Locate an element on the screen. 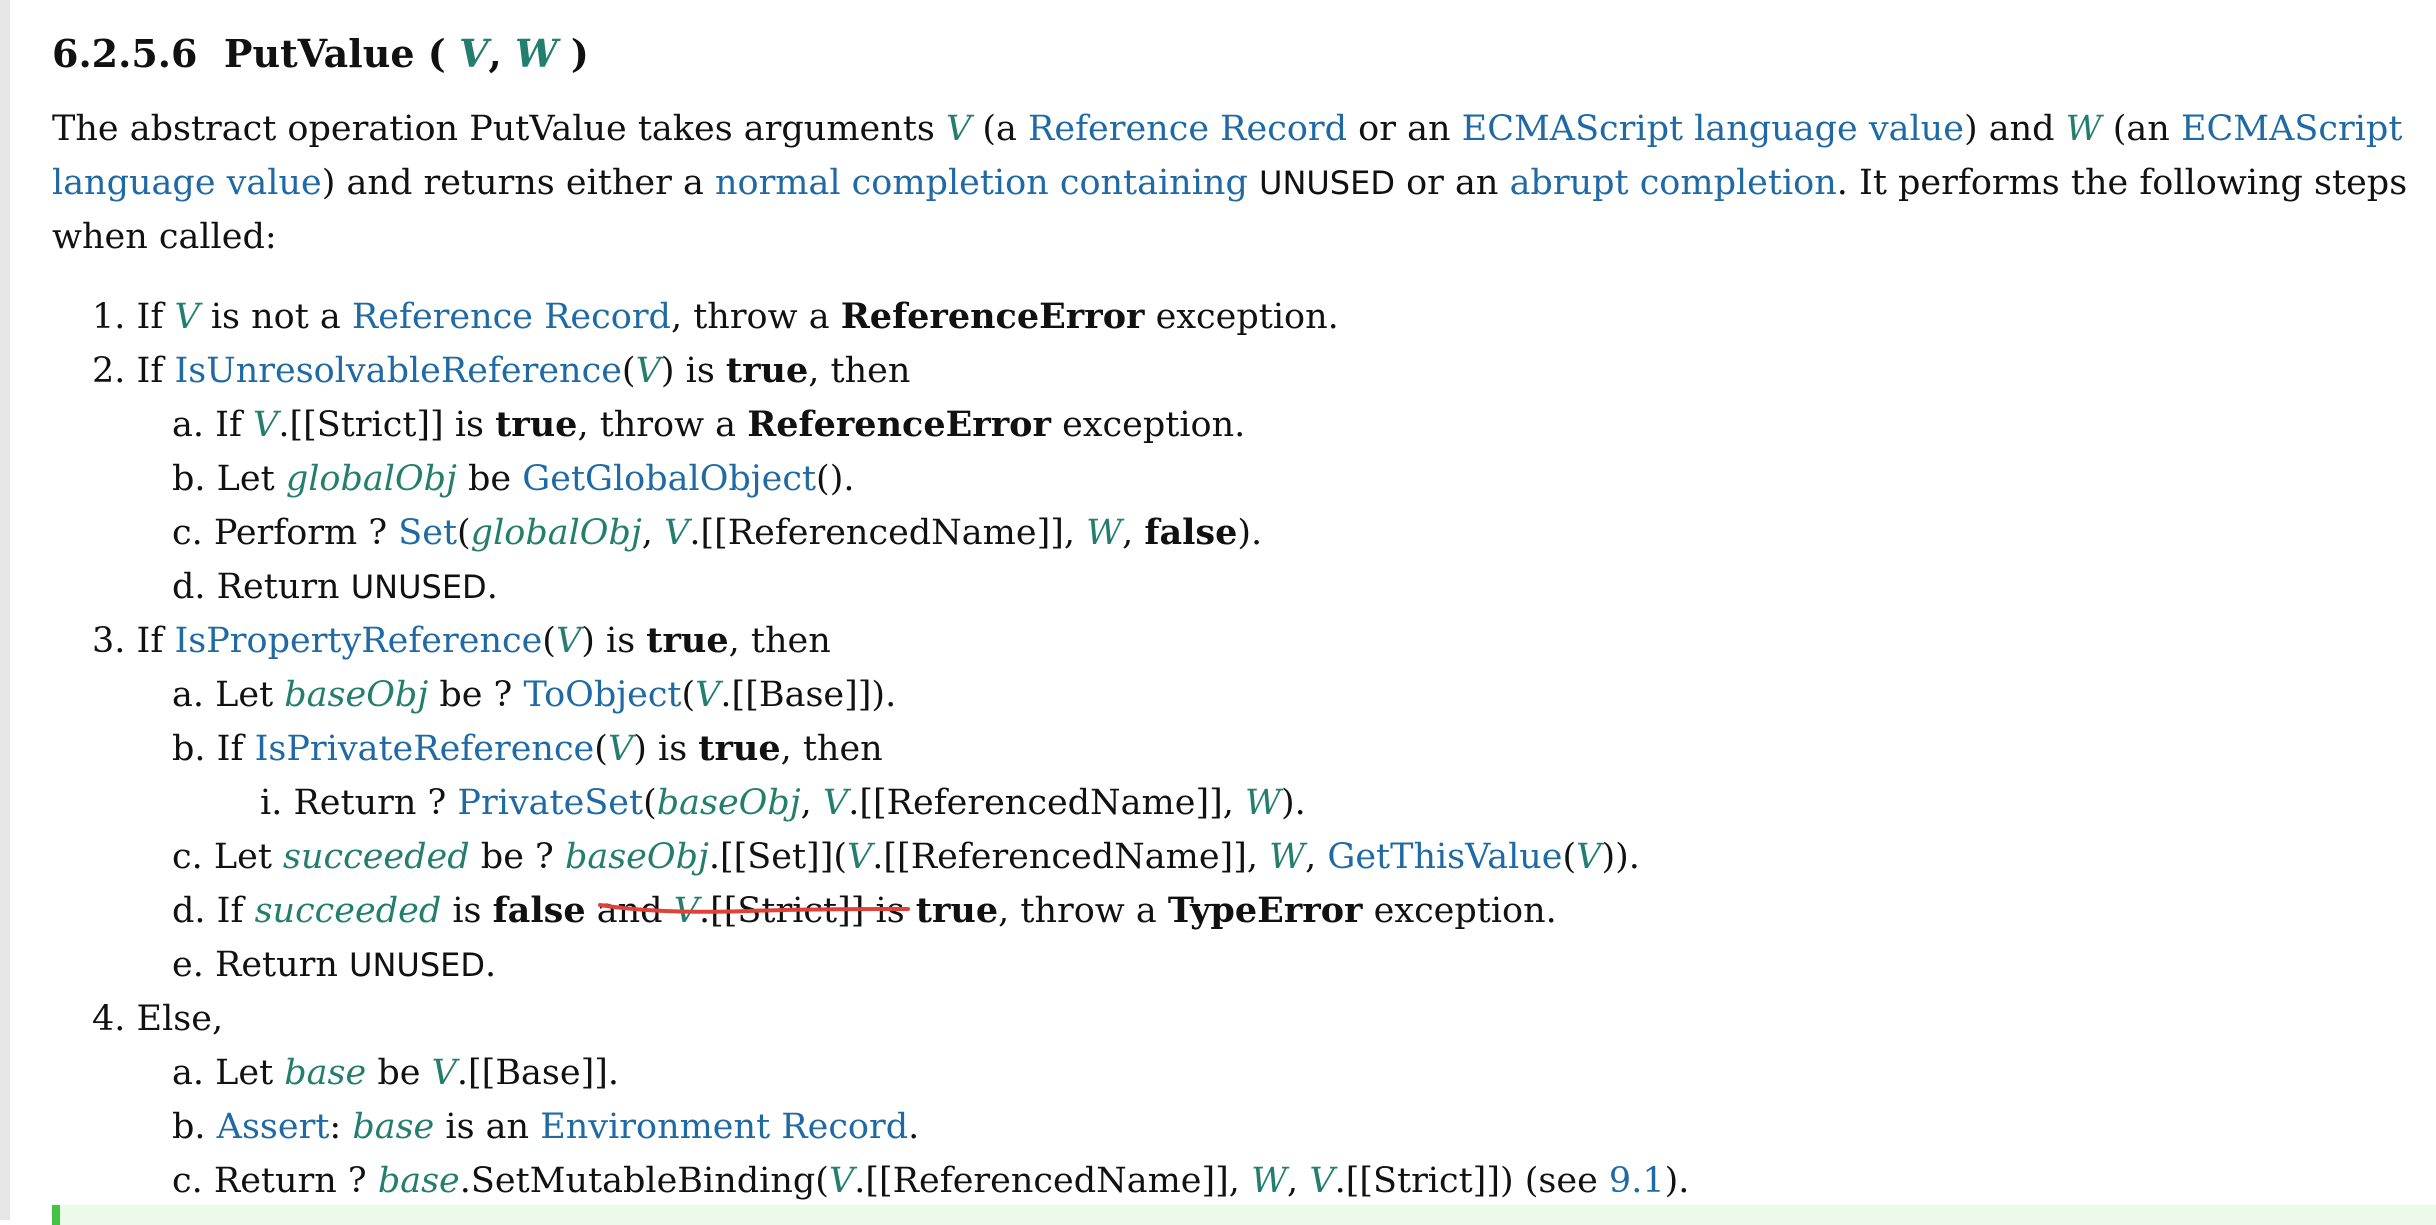  section-number: 6.2.5.6 is located at coordinates (125, 53).